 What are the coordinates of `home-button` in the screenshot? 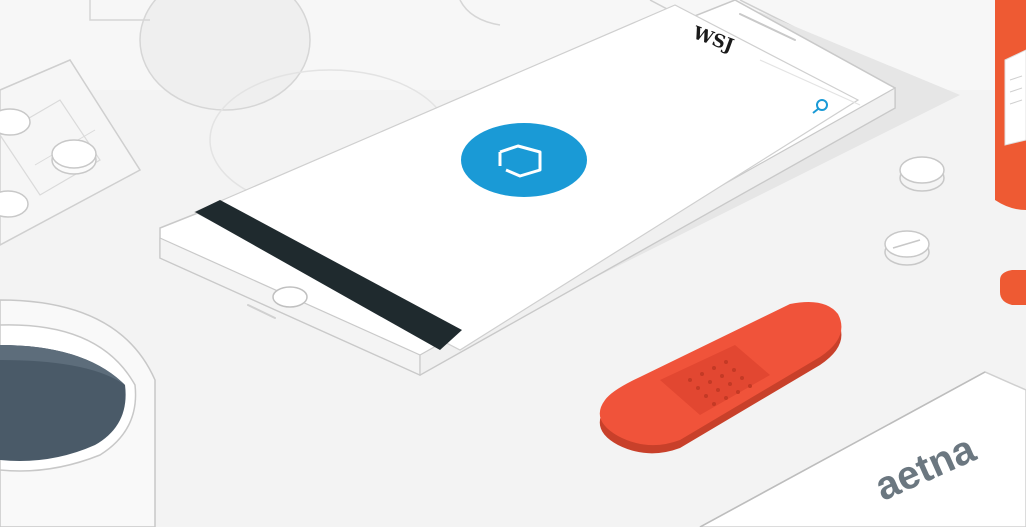 It's located at (290, 297).